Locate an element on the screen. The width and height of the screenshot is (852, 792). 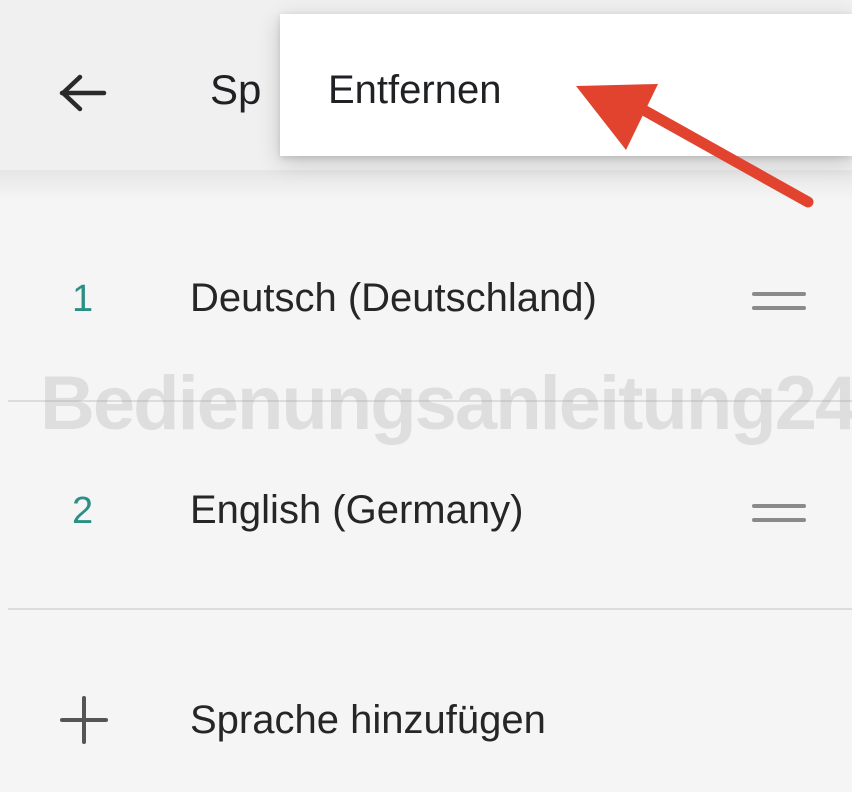
language-priority-number: 1 is located at coordinates (83, 299).